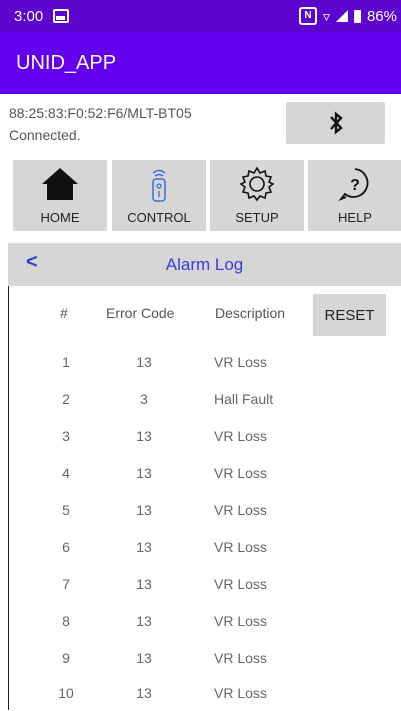  Describe the element at coordinates (159, 184) in the screenshot. I see `remote-icon` at that location.